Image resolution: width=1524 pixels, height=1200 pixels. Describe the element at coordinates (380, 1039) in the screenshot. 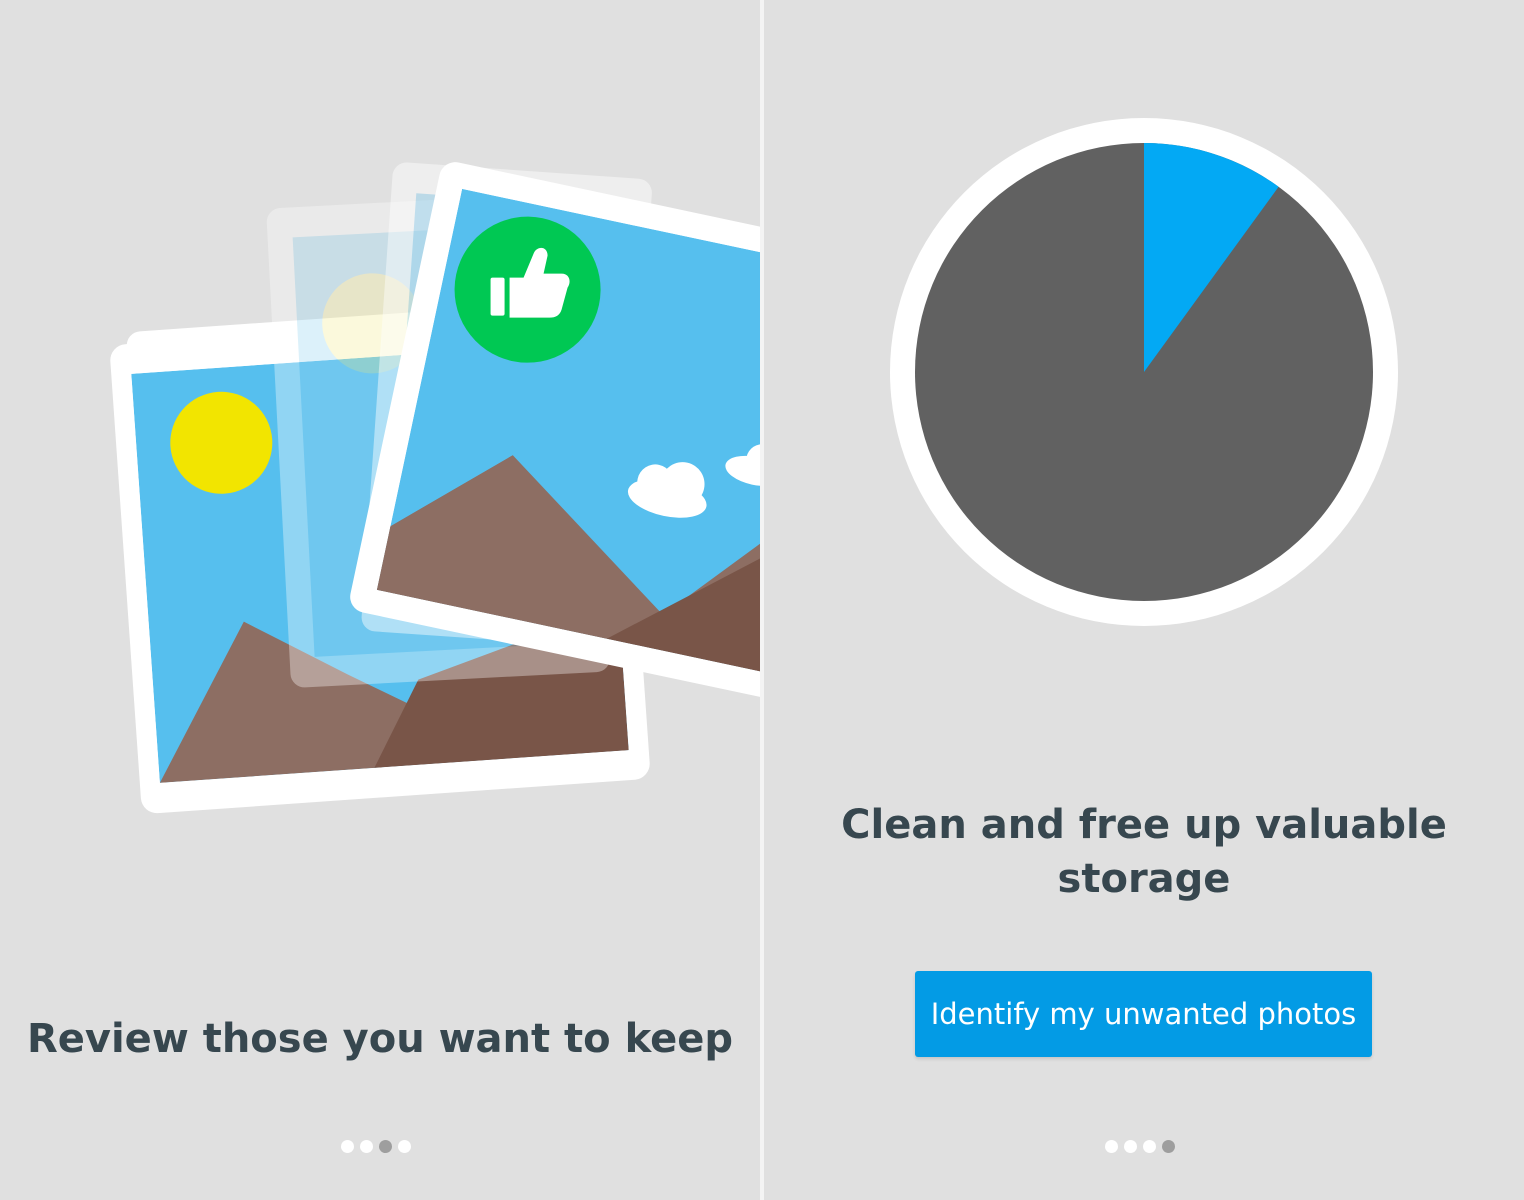

I see `page-title: Review those you want to keep` at that location.